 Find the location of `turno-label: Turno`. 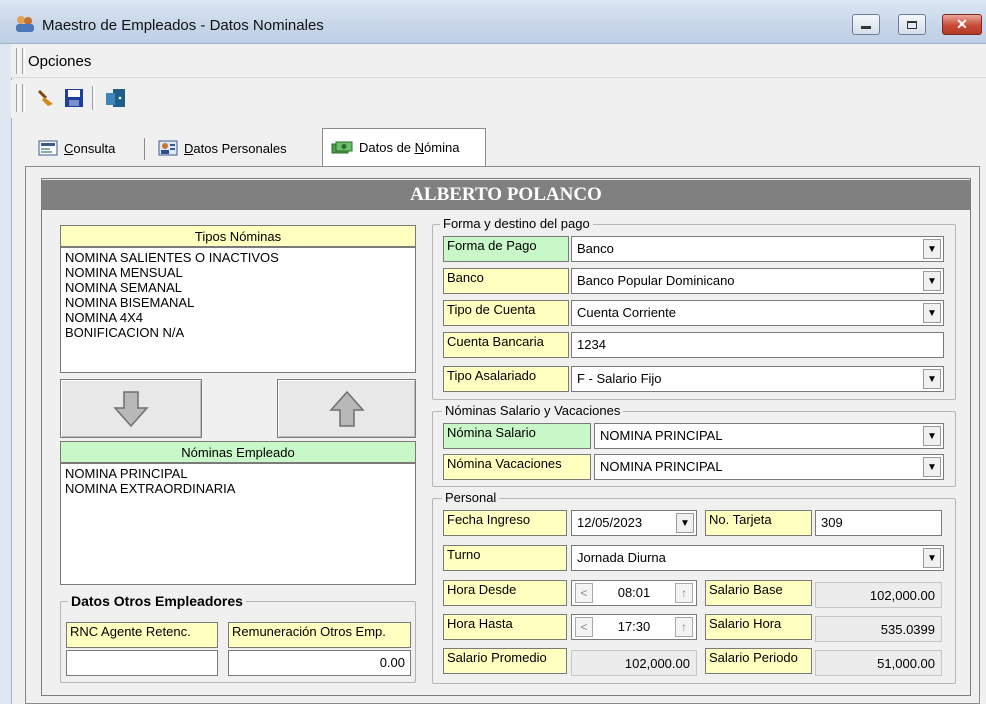

turno-label: Turno is located at coordinates (505, 558).